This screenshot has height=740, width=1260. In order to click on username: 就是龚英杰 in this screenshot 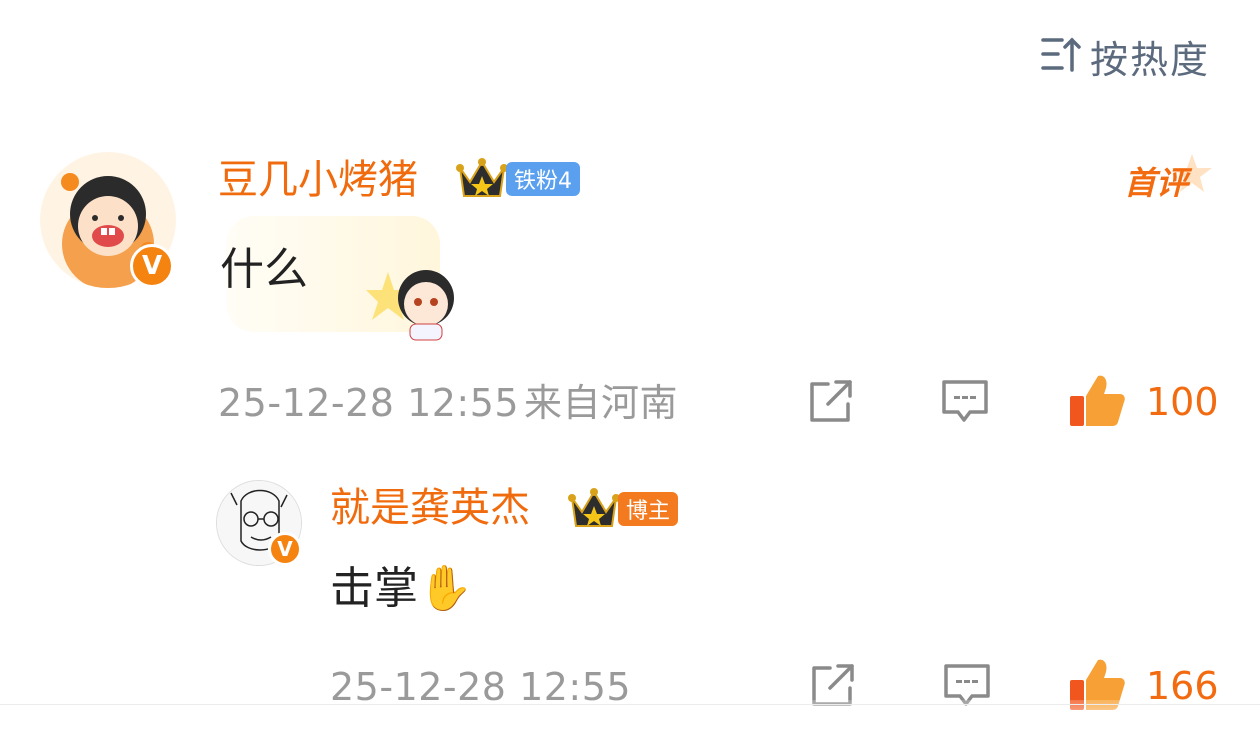, I will do `click(430, 508)`.